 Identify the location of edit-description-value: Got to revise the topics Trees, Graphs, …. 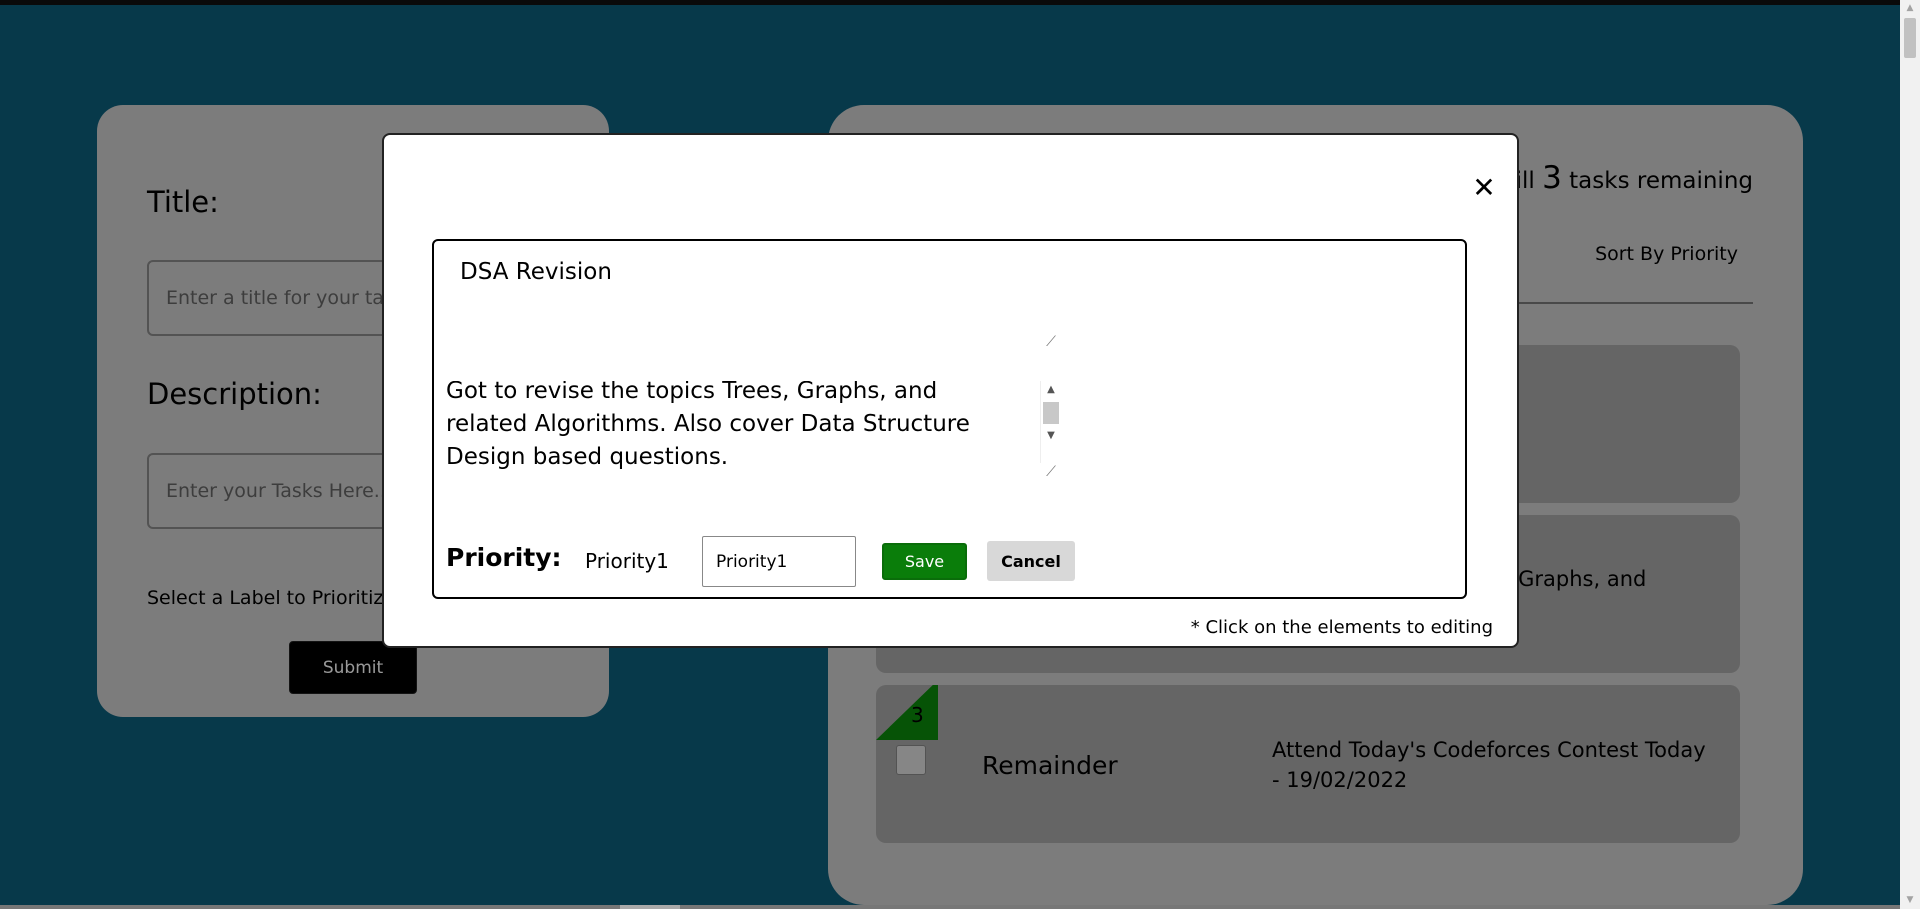
(708, 425).